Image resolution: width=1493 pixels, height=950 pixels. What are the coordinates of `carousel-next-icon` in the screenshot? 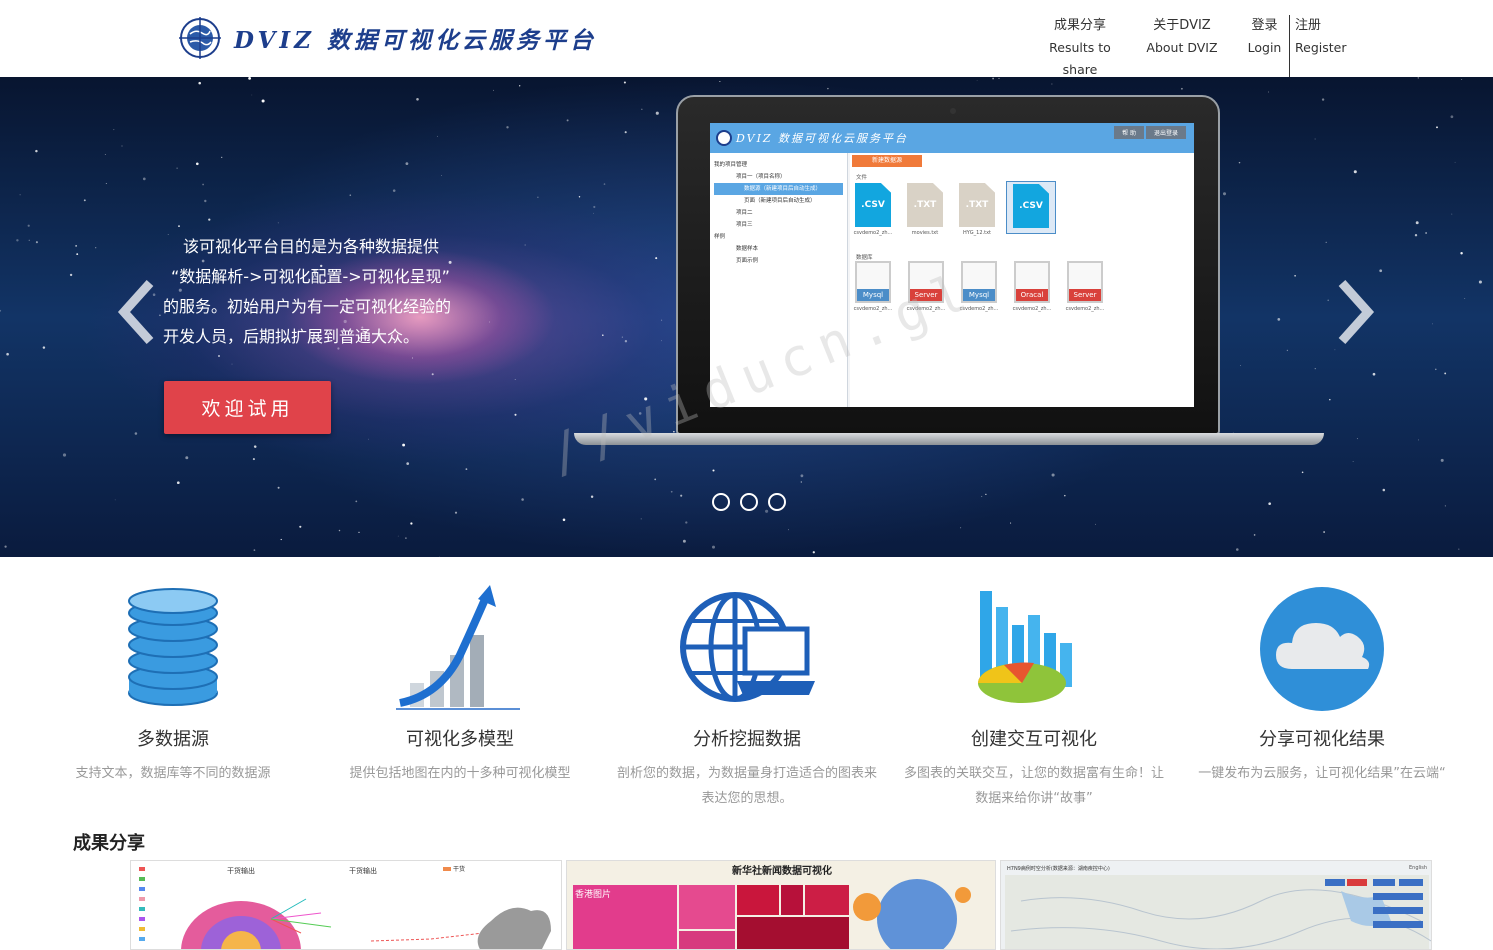 It's located at (1356, 312).